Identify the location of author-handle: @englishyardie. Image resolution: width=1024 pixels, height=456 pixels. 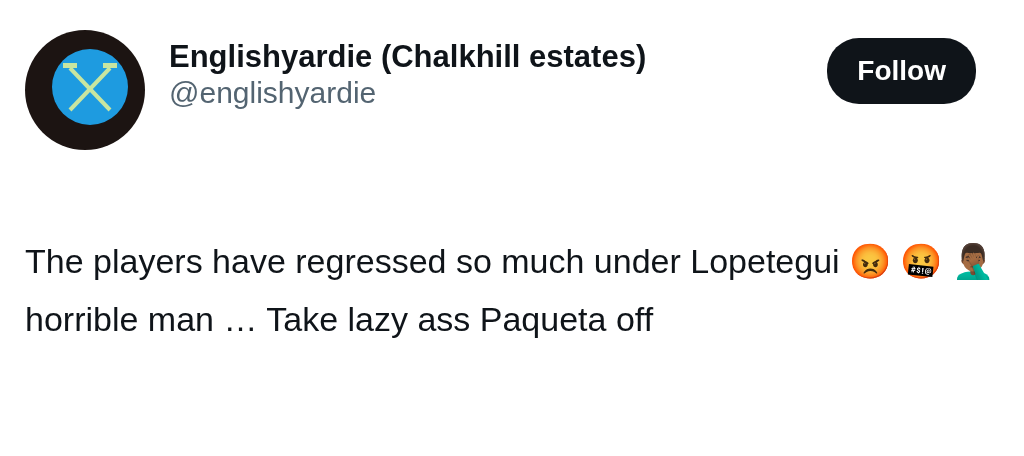
(273, 93).